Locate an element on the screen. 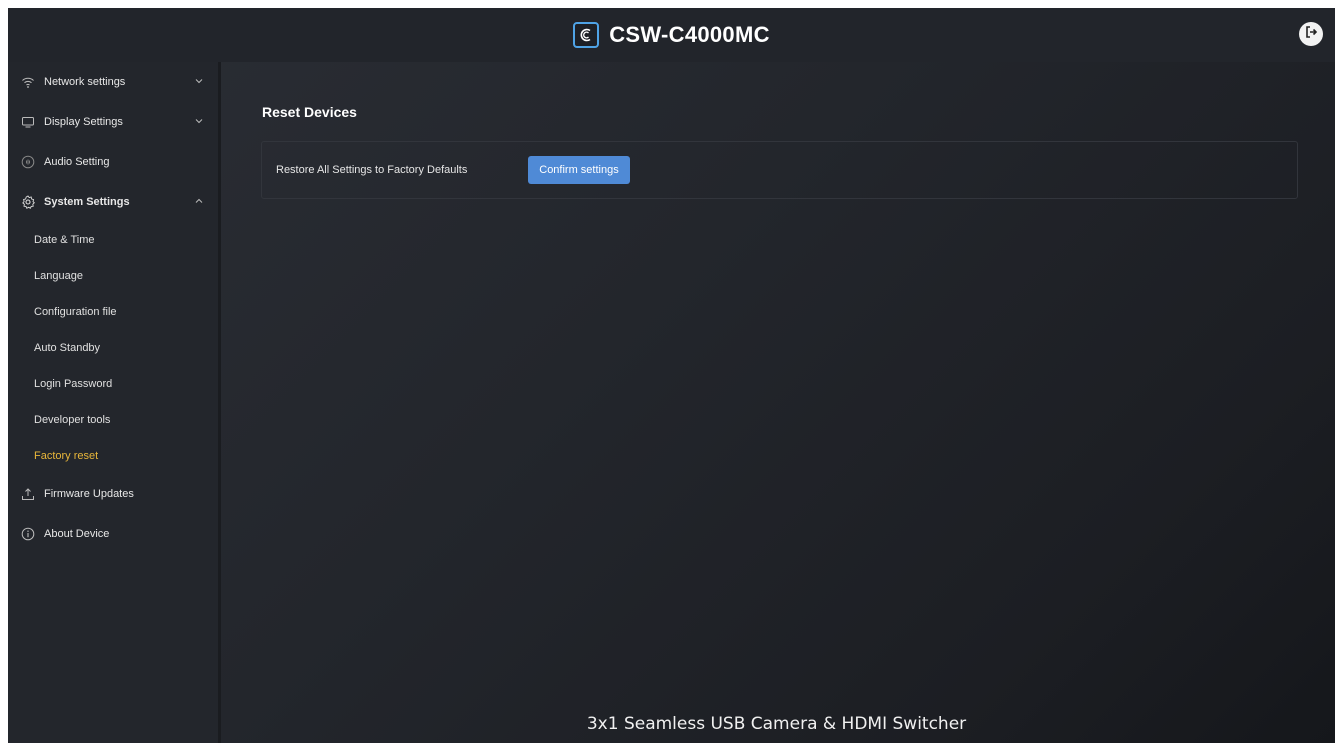 The width and height of the screenshot is (1343, 751). wifi-icon is located at coordinates (28, 82).